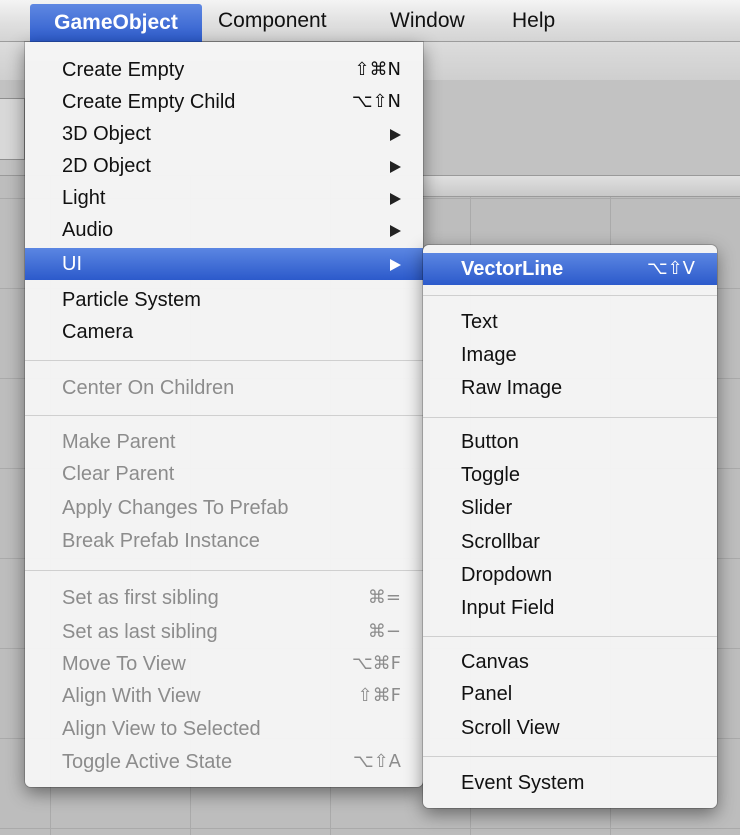 The width and height of the screenshot is (740, 835). Describe the element at coordinates (570, 662) in the screenshot. I see `submenu-item-canvas: Canvas` at that location.